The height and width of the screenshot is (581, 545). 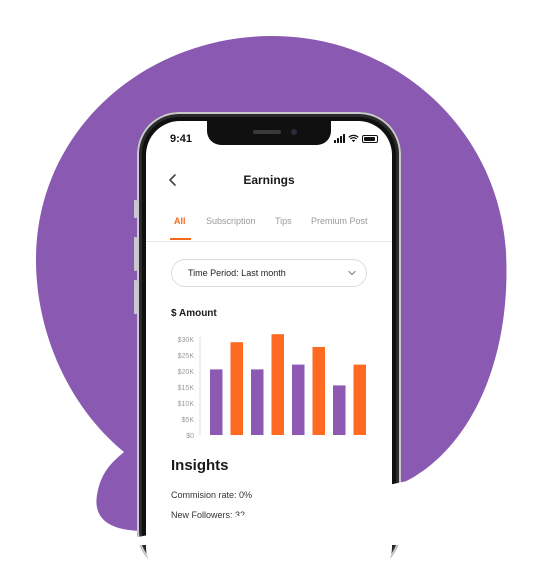 I want to click on y-tick-label: $20K, so click(x=186, y=372).